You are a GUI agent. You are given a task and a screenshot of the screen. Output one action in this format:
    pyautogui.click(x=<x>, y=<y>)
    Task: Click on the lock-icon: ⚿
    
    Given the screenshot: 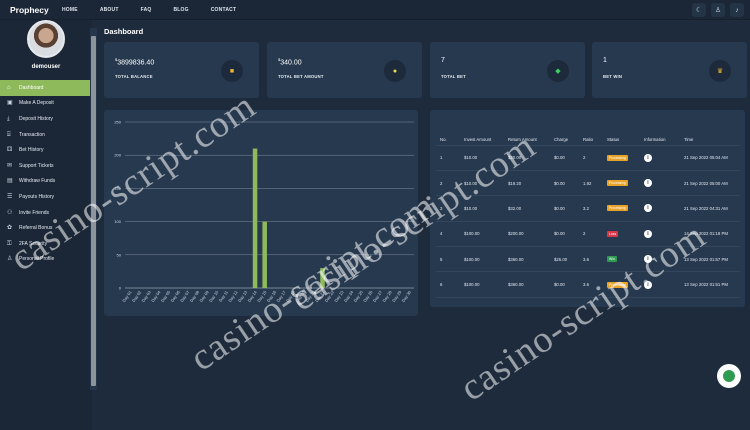 What is the action you would take?
    pyautogui.click(x=9, y=243)
    